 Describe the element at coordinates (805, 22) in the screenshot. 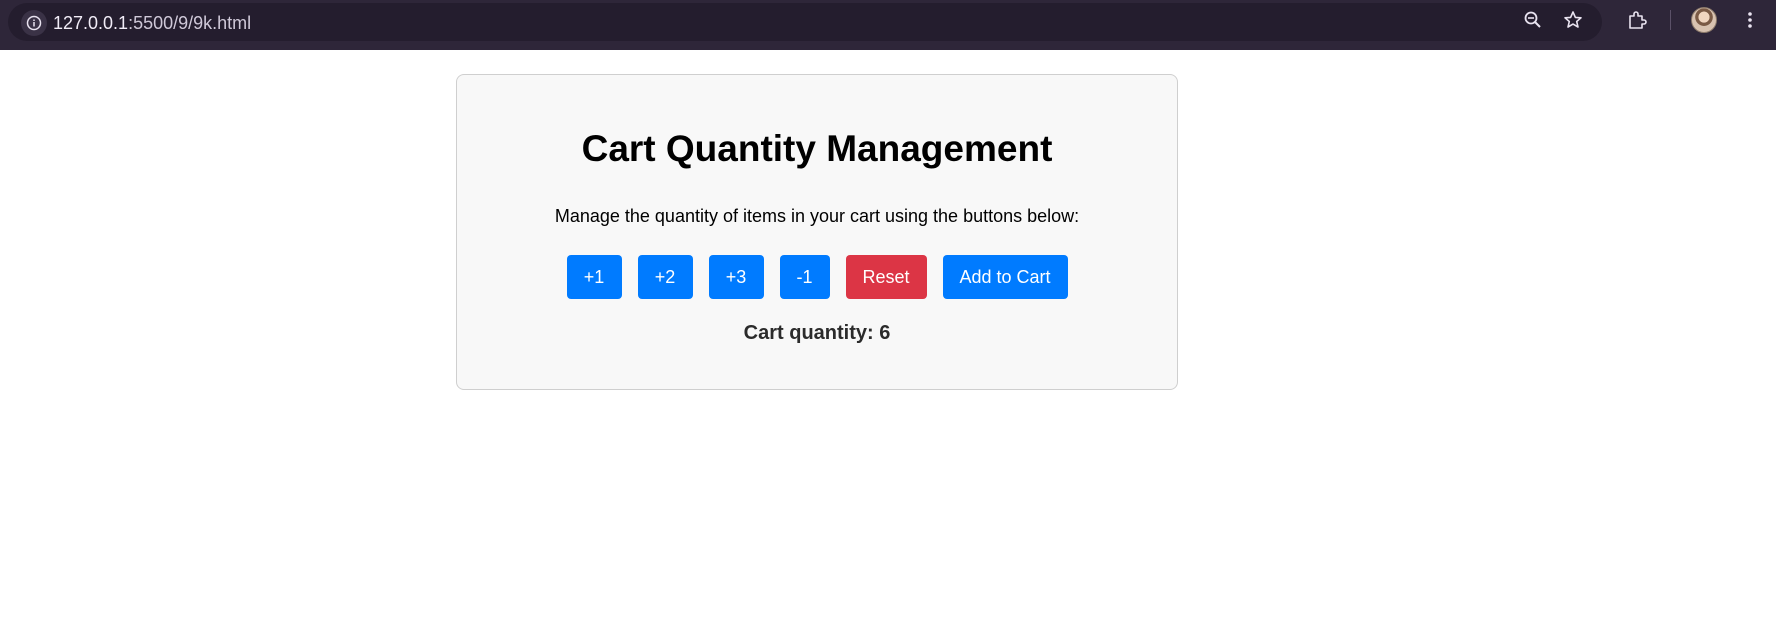

I see `address-bar: 127.0.0.1:5500/9/9k.html` at that location.